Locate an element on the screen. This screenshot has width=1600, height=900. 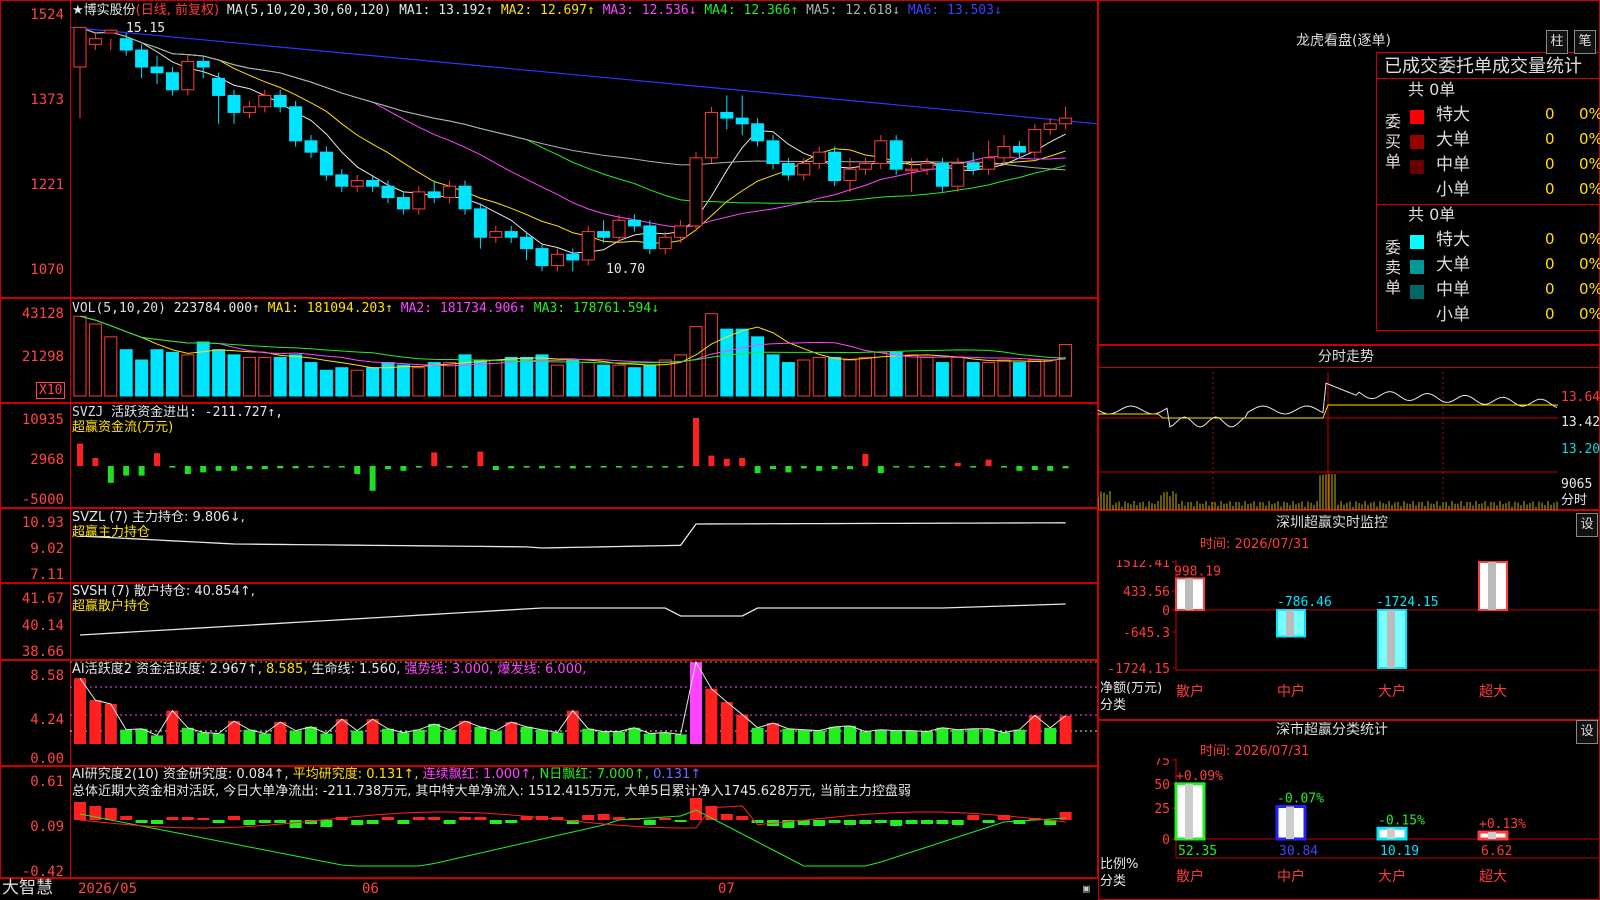
price-tick: 1070 is located at coordinates (47, 270).